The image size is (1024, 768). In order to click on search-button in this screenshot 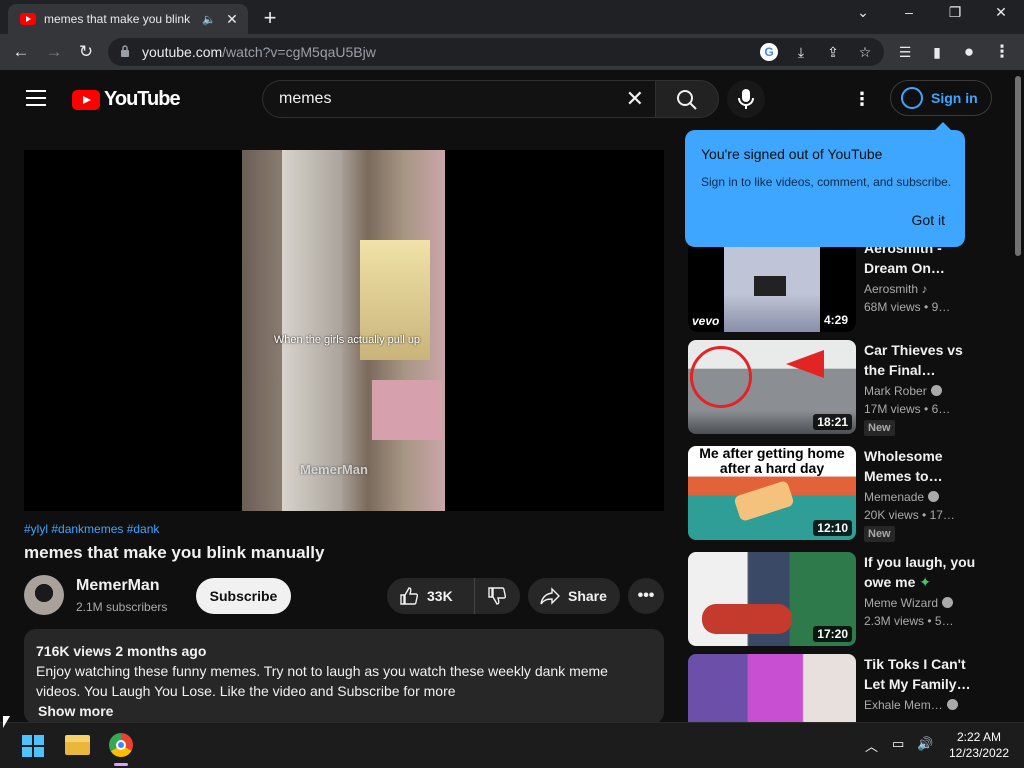, I will do `click(687, 99)`.